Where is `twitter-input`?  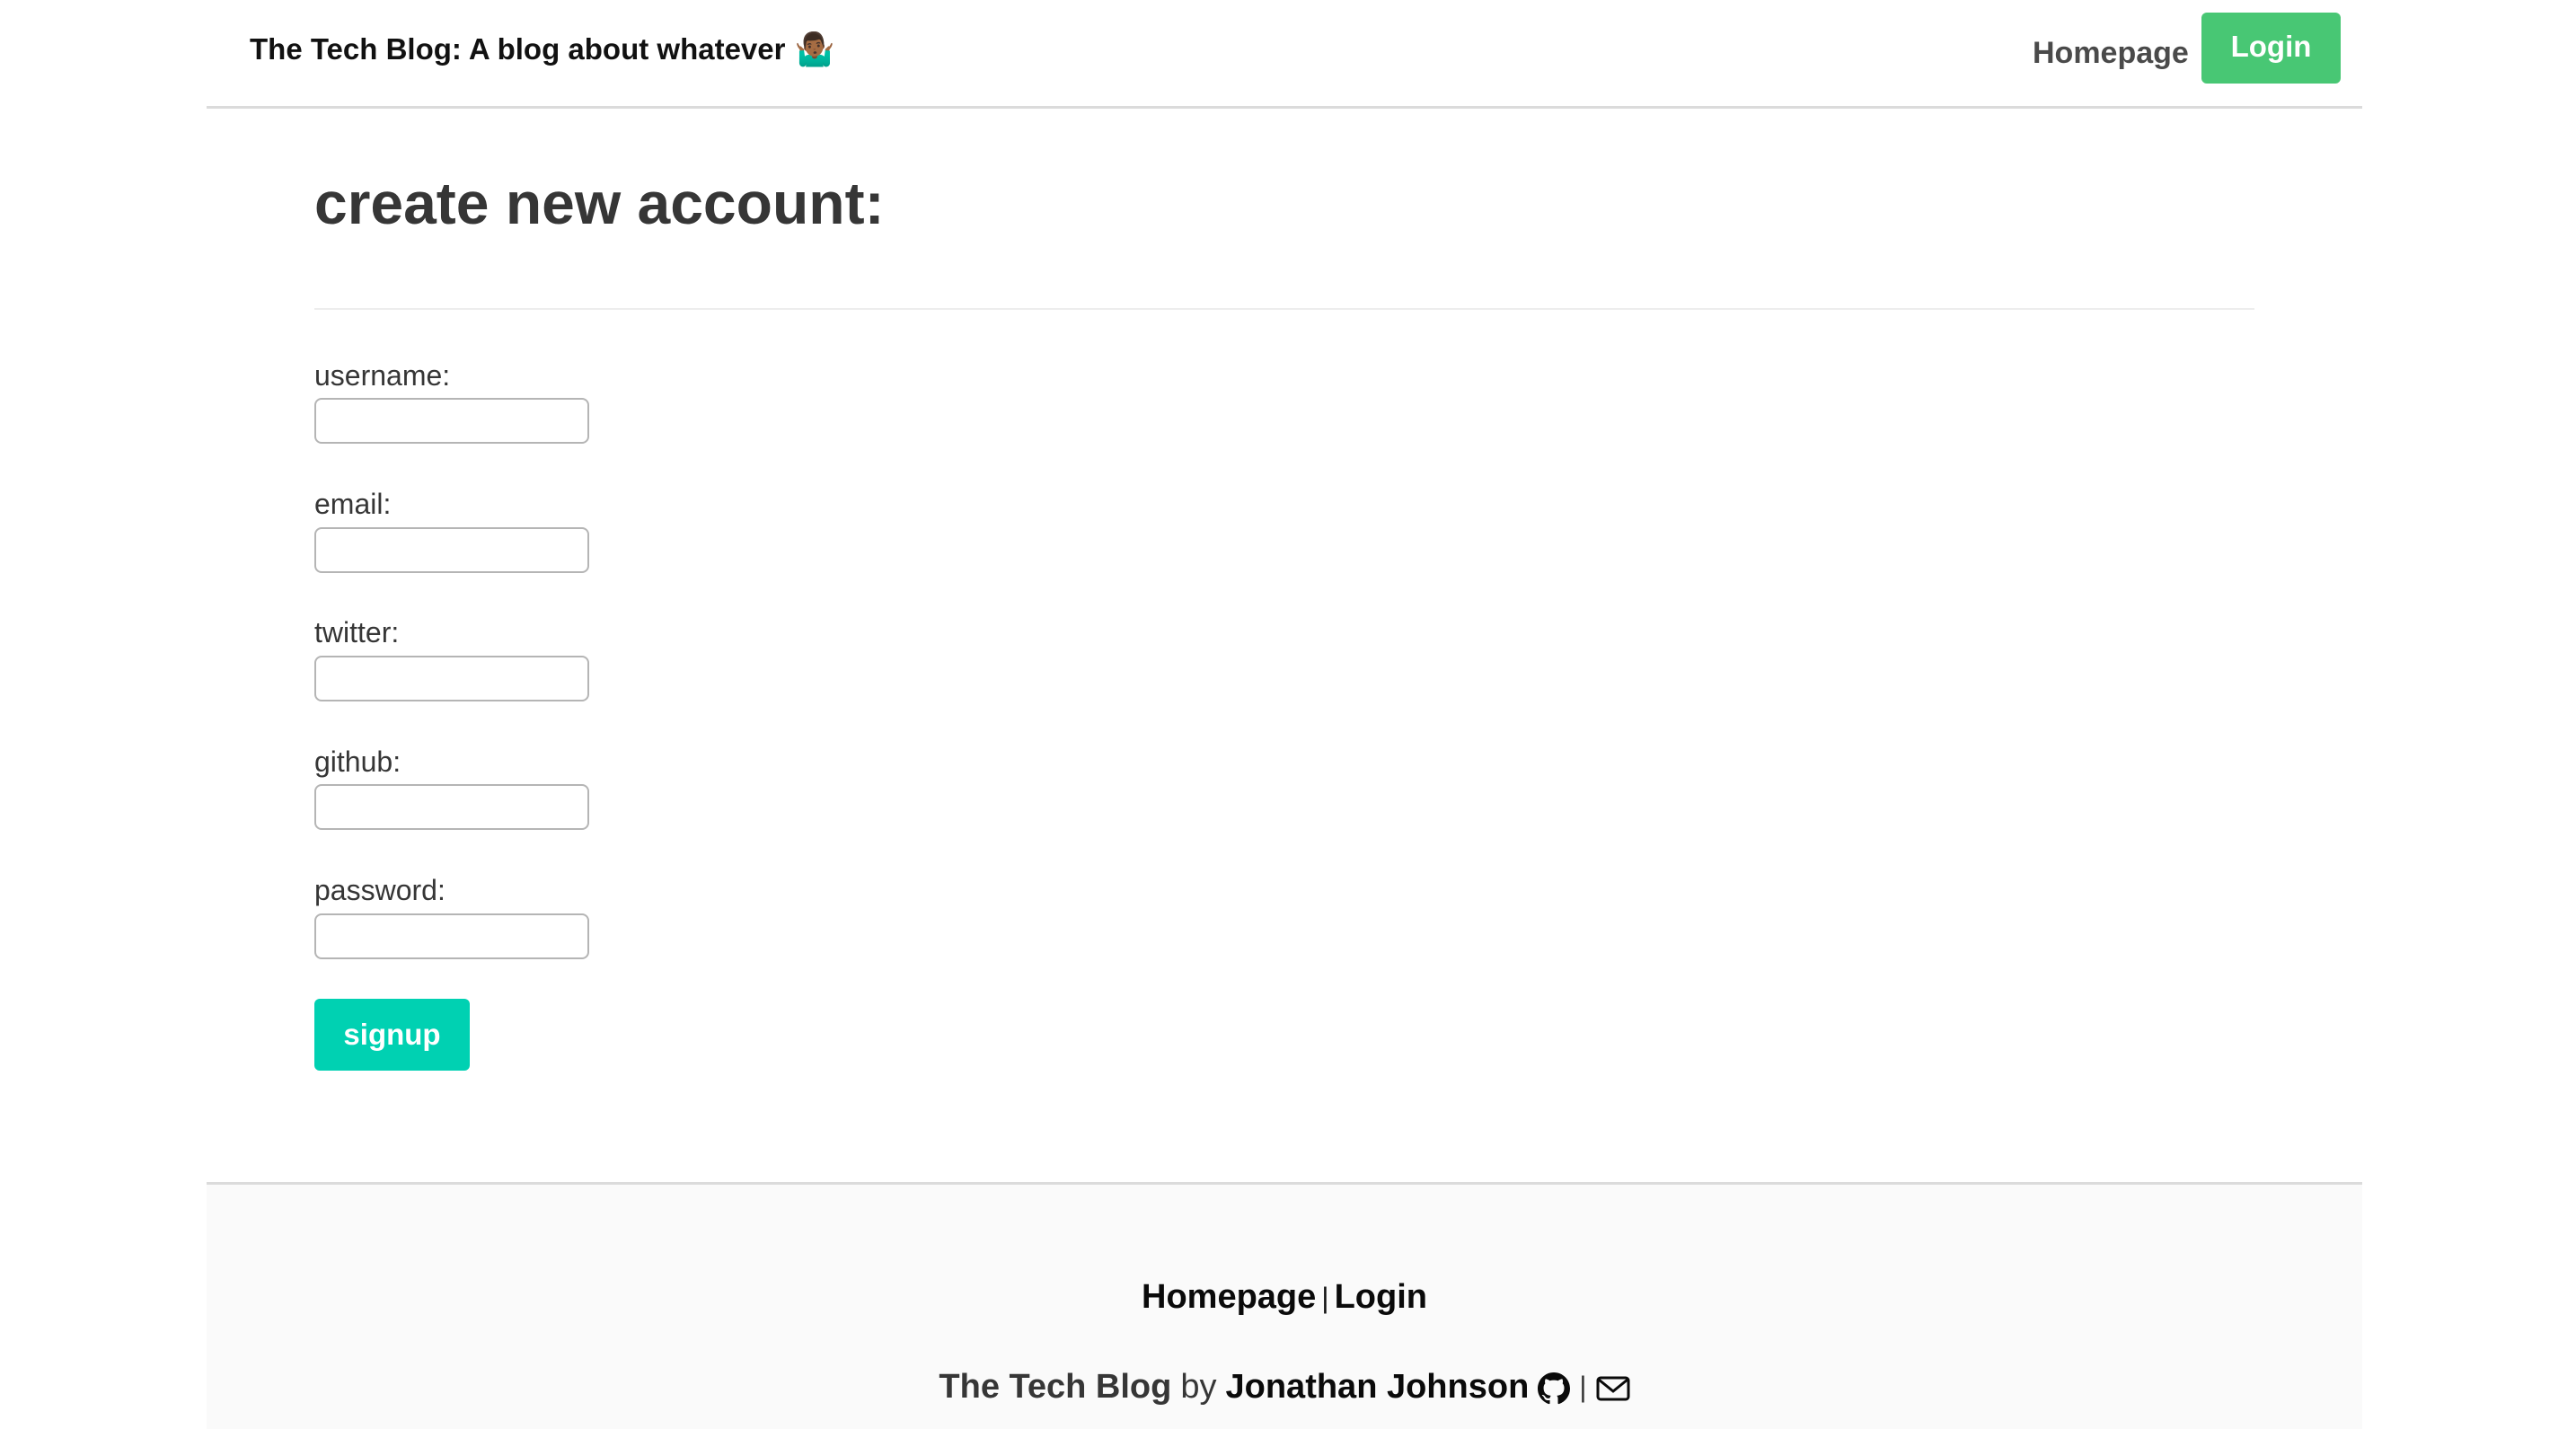 twitter-input is located at coordinates (451, 678).